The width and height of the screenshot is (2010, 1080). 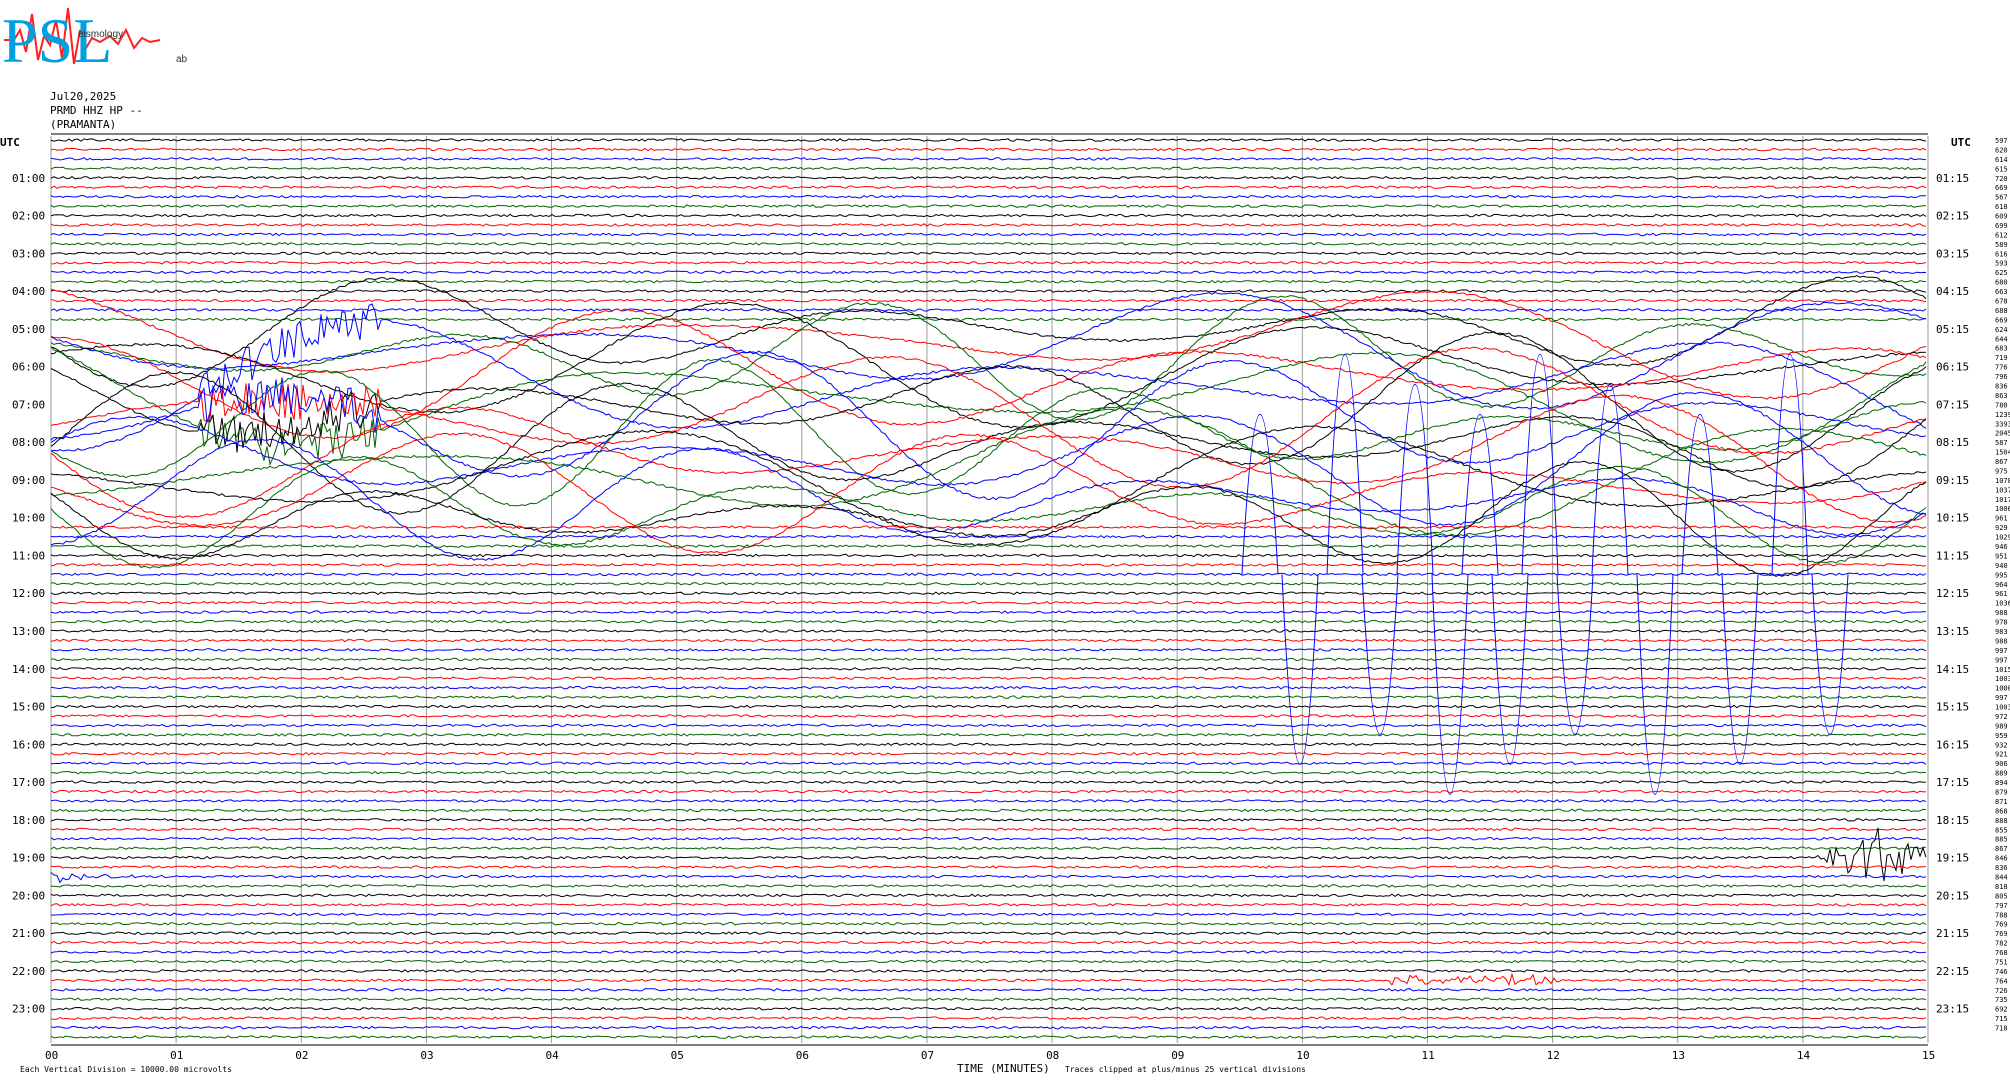 What do you see at coordinates (2001, 906) in the screenshot?
I see `trace-value: 797` at bounding box center [2001, 906].